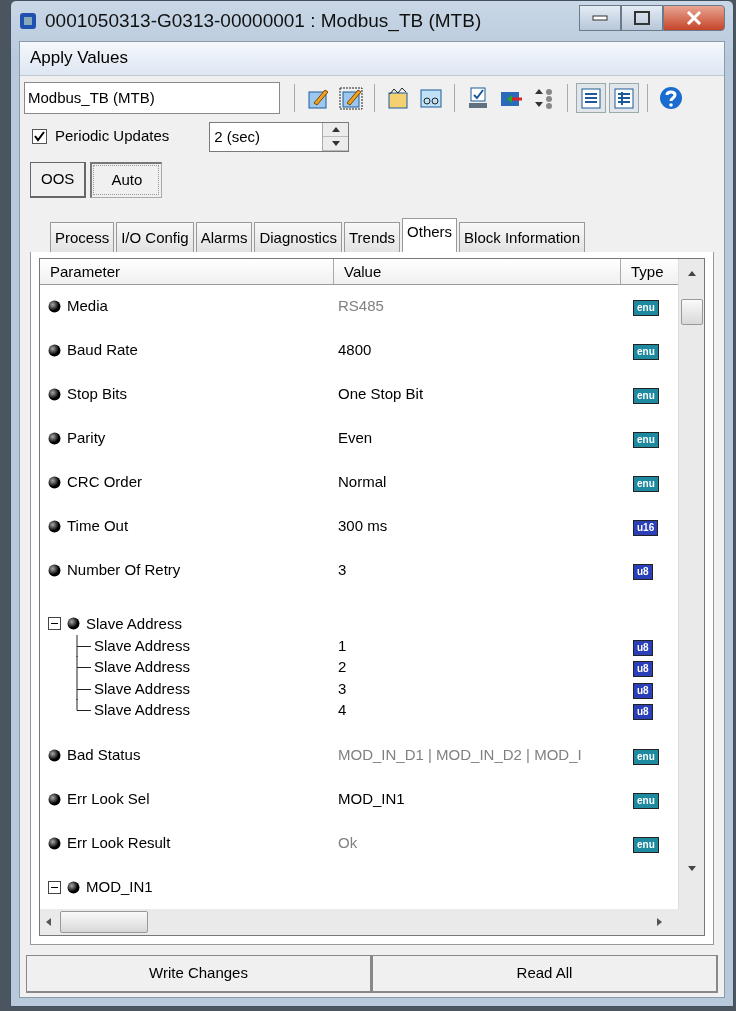  I want to click on maximize-icon, so click(642, 18).